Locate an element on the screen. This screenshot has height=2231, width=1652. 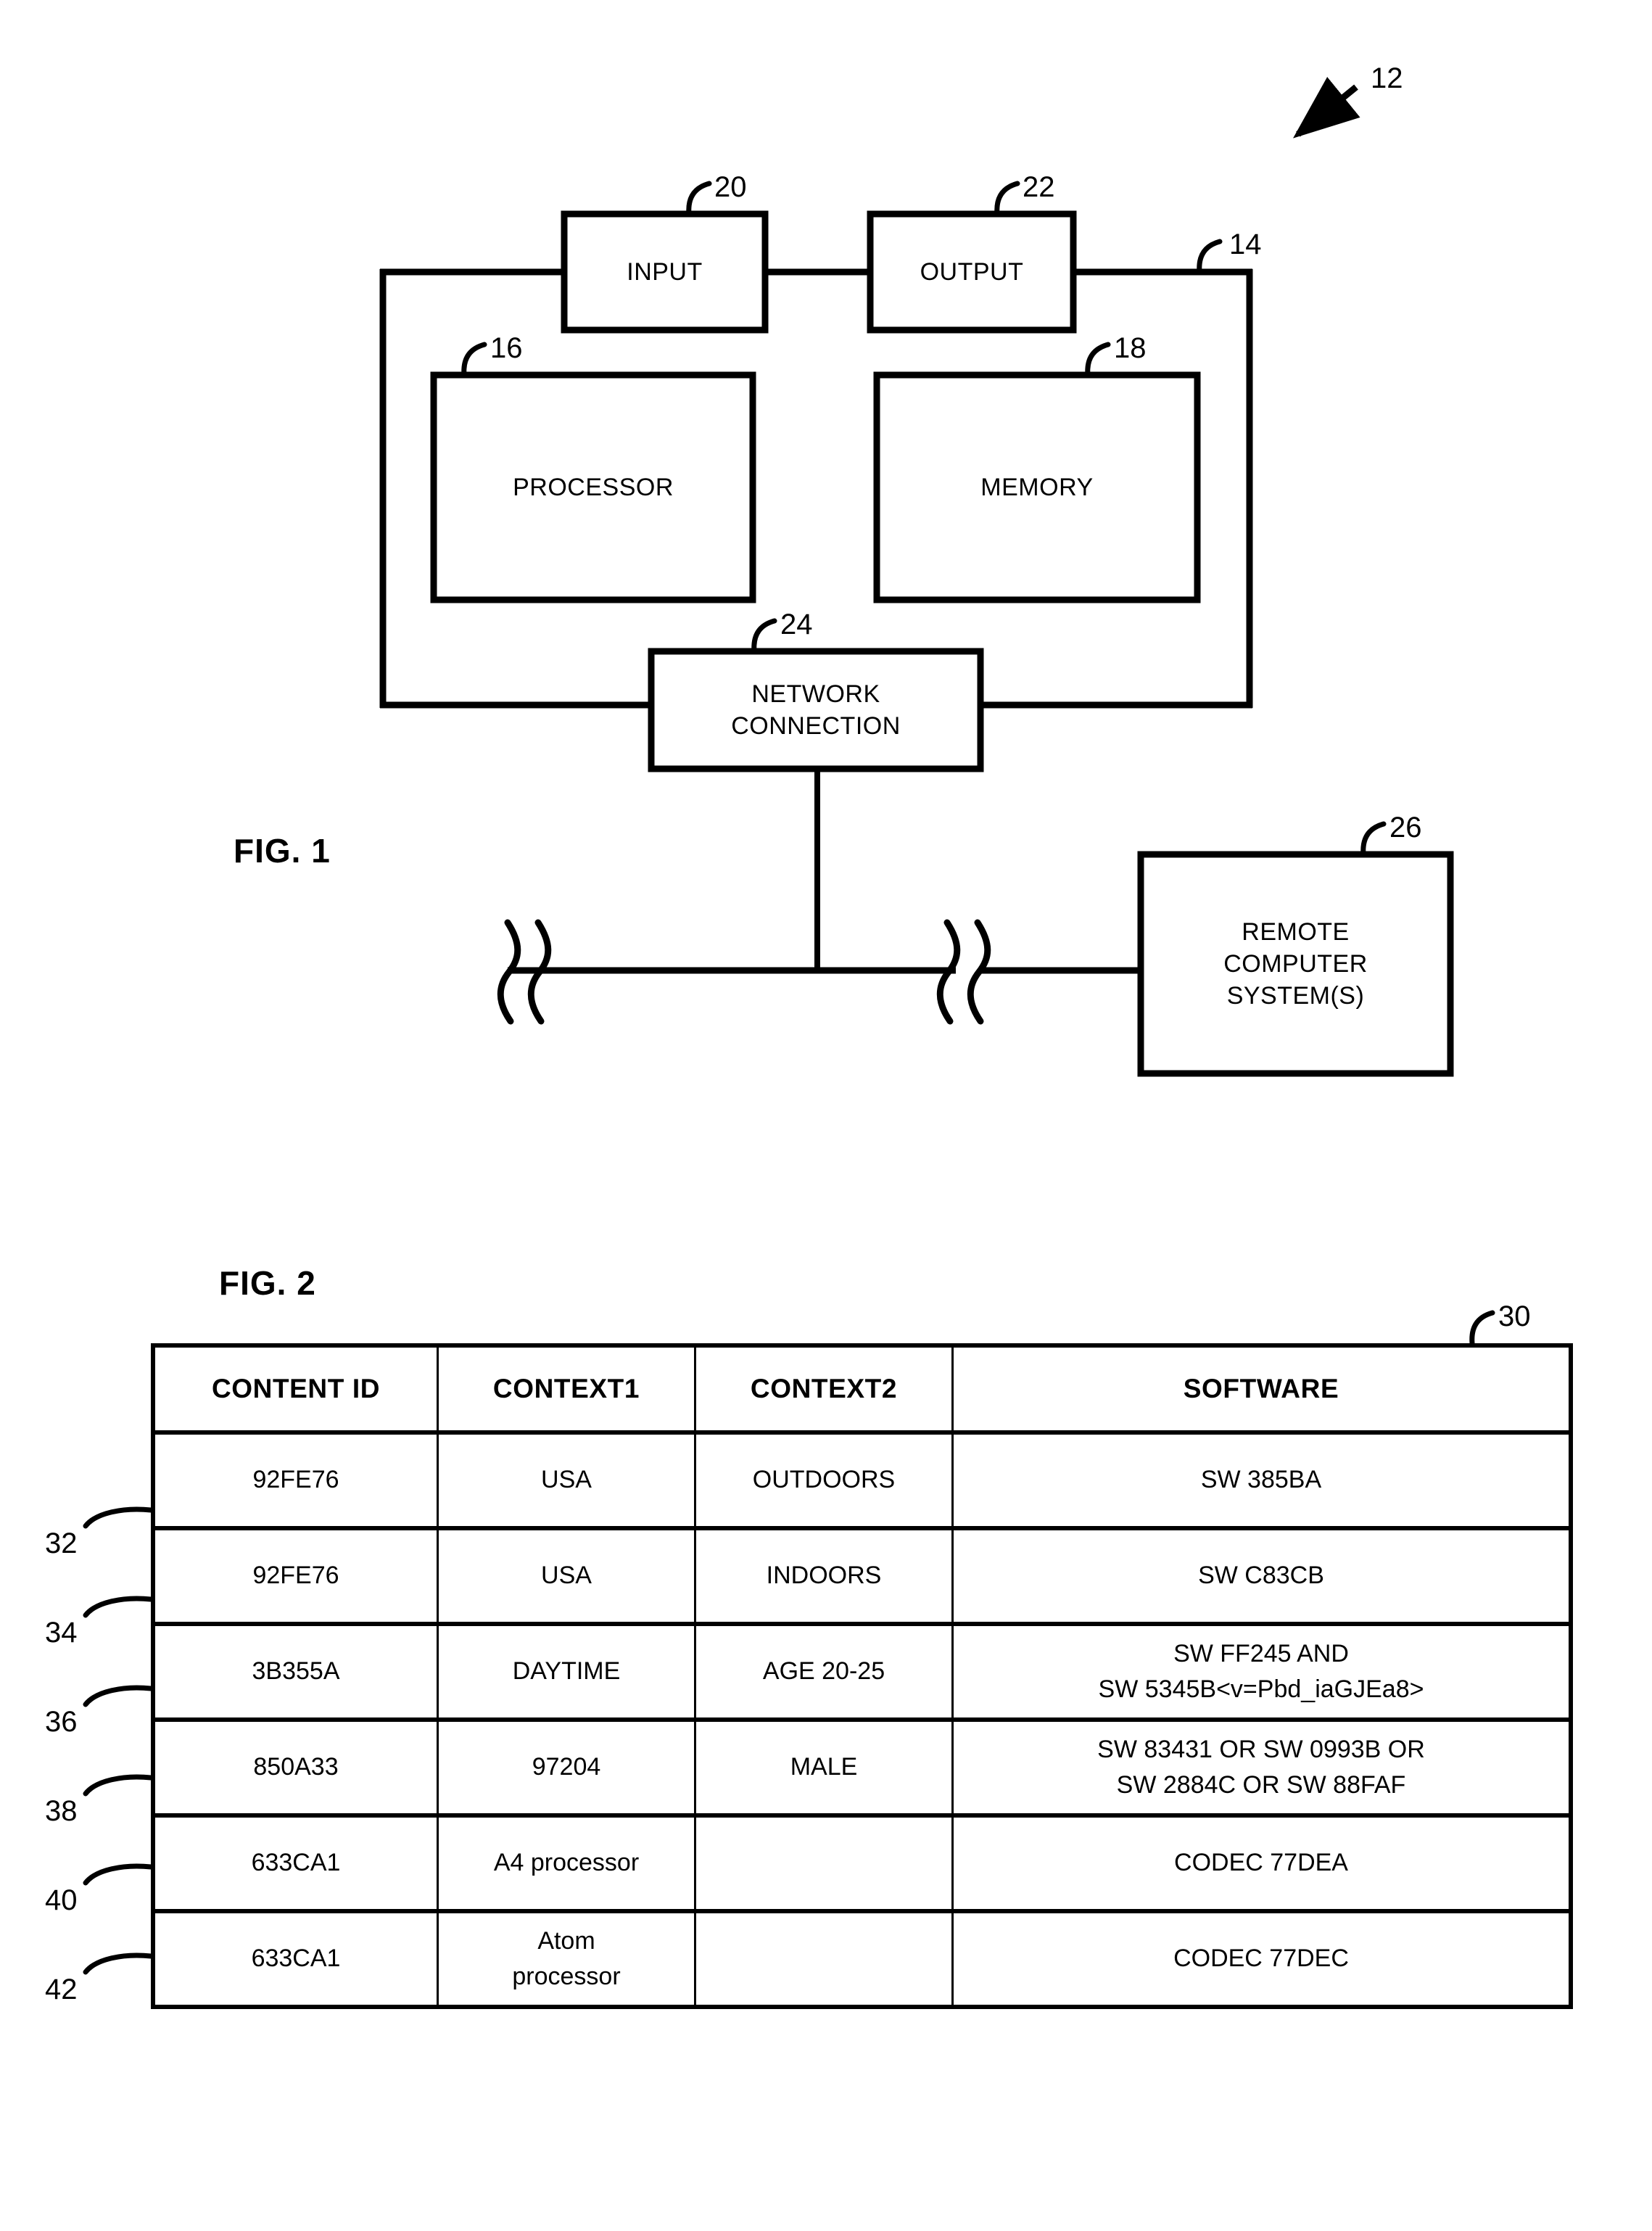
cell-context1: DAYTIME is located at coordinates (566, 1672).